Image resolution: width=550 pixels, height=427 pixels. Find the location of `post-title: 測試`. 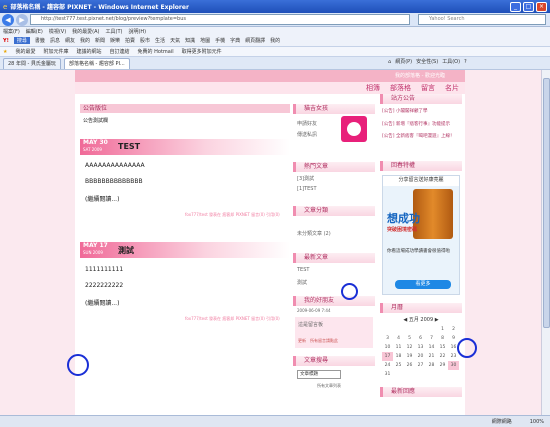

post-title: 測試 is located at coordinates (126, 250).